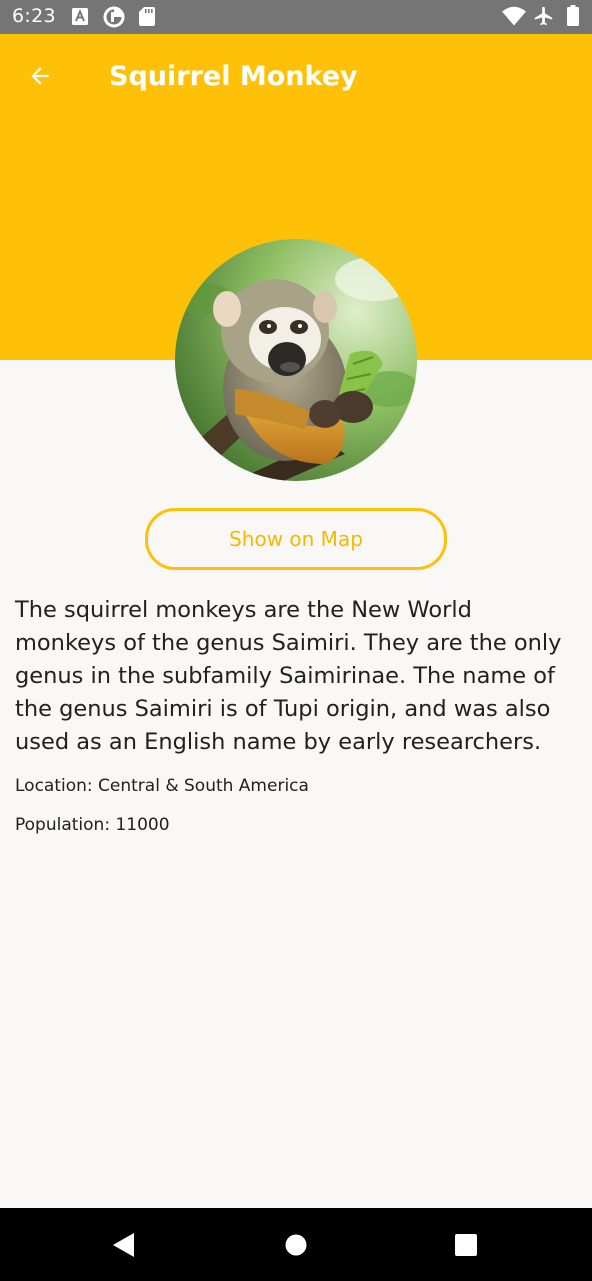 This screenshot has height=1281, width=592. What do you see at coordinates (296, 1247) in the screenshot?
I see `home-circle-icon` at bounding box center [296, 1247].